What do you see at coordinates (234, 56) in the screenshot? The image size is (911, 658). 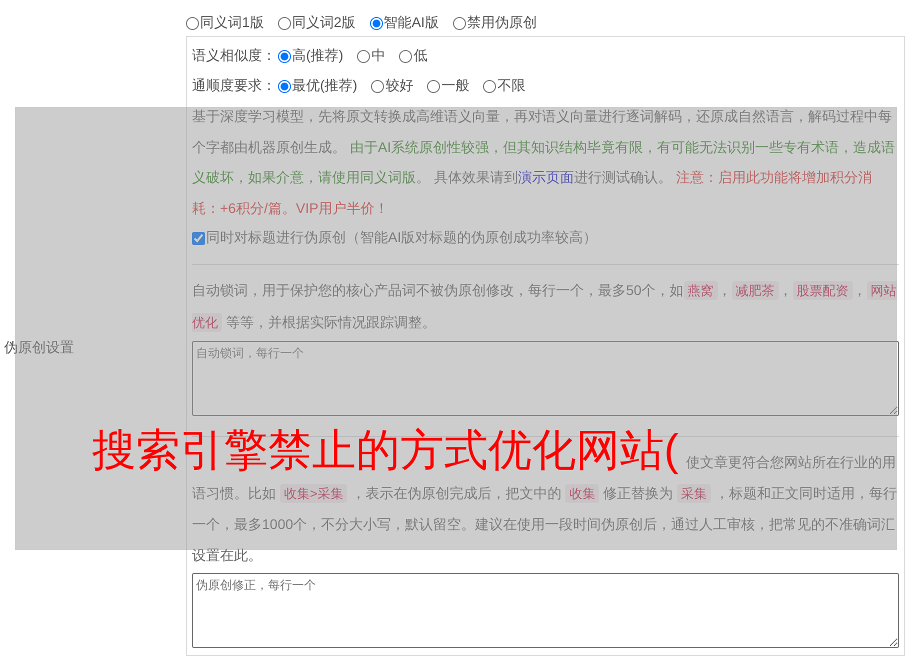 I see `option-label: 语义相似度：` at bounding box center [234, 56].